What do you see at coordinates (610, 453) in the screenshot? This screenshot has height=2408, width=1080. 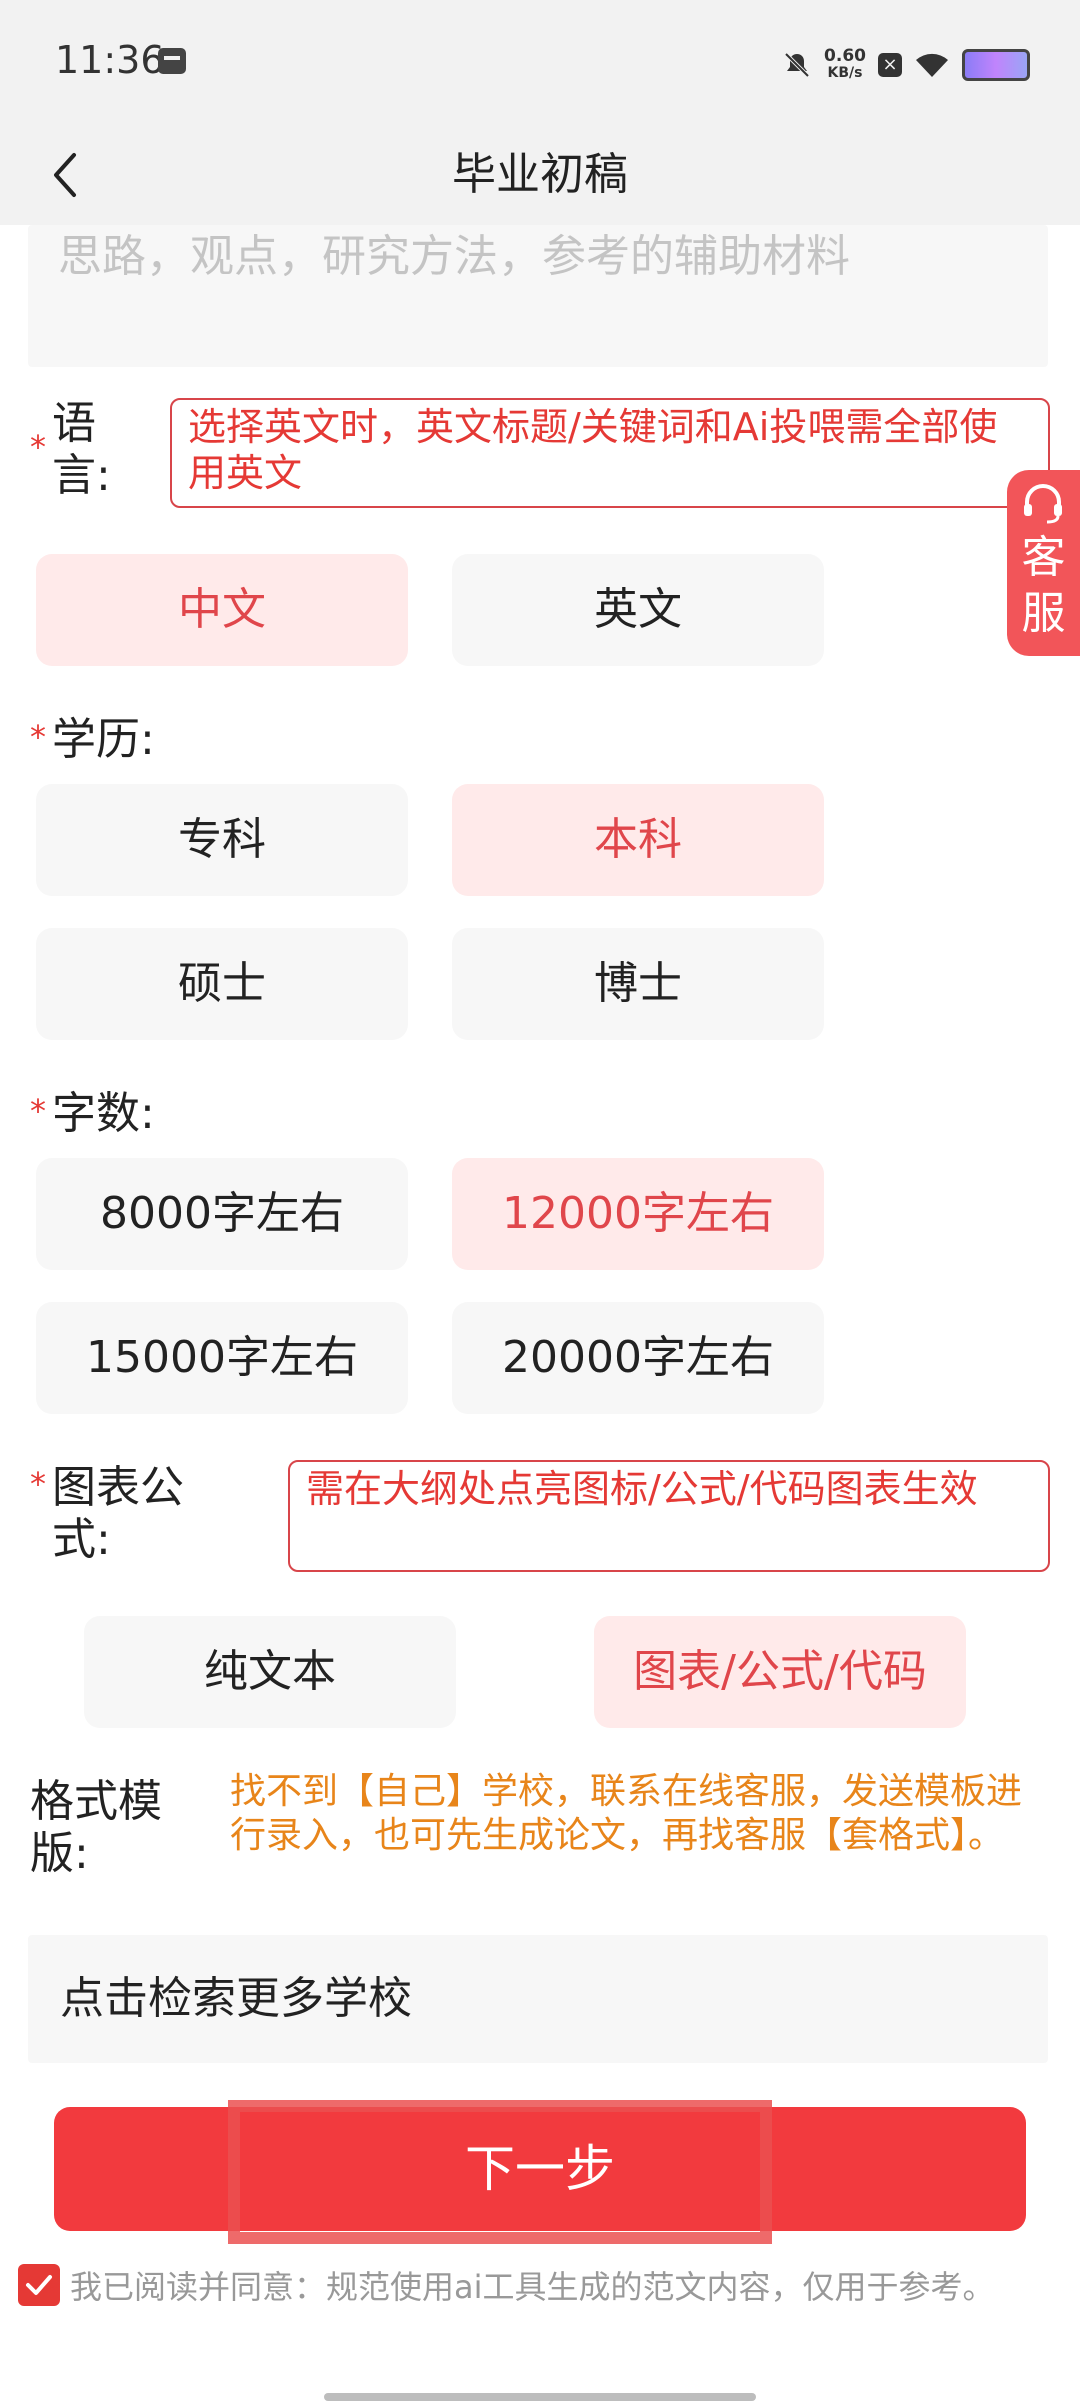 I see `language-notice: 选择英文时，英文标题/关键词和Ai投喂需全部使用英文` at bounding box center [610, 453].